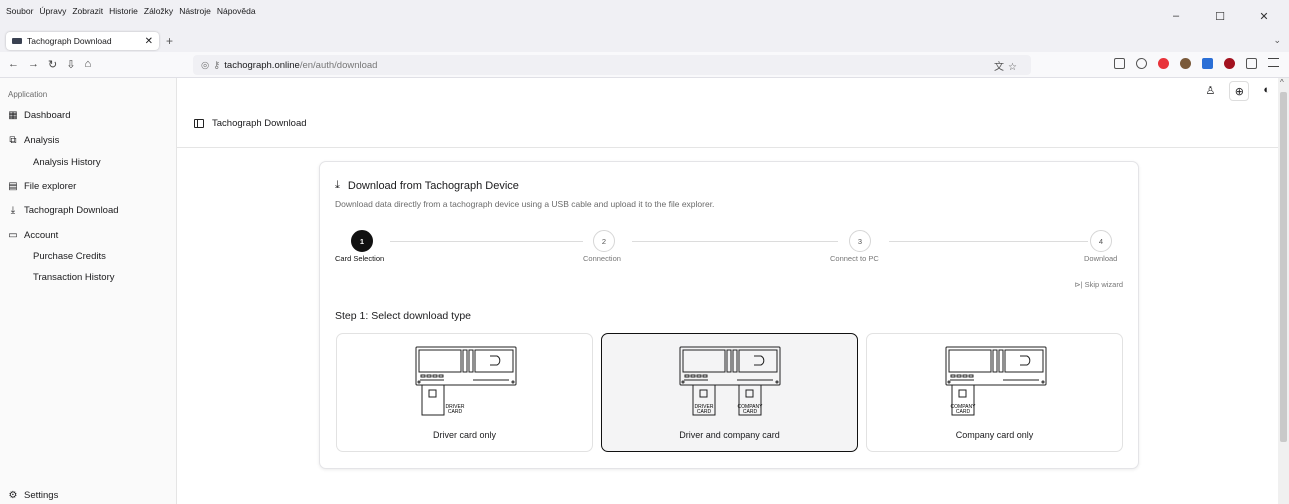  I want to click on reload-icon: ↻, so click(52, 64).